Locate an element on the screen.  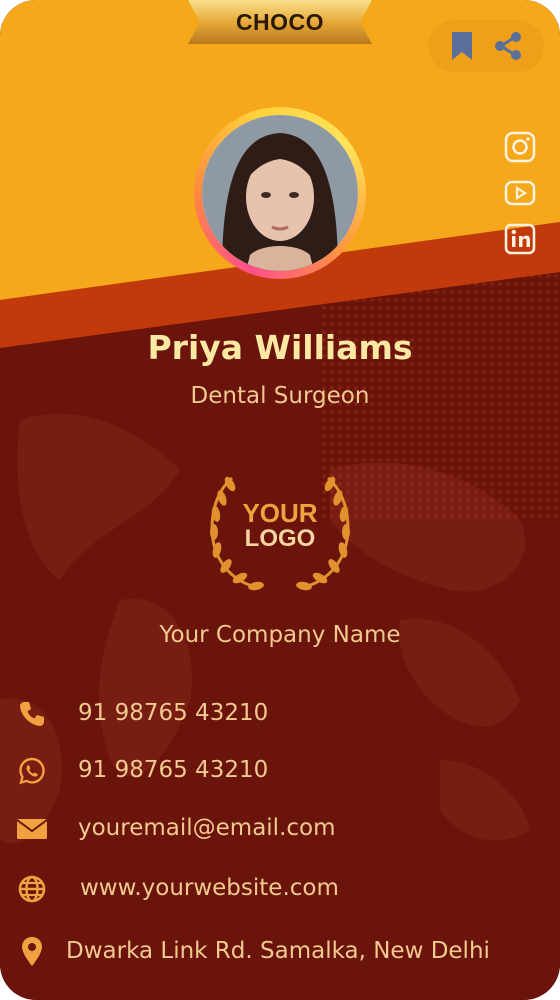
whatsapp-icon is located at coordinates (32, 771).